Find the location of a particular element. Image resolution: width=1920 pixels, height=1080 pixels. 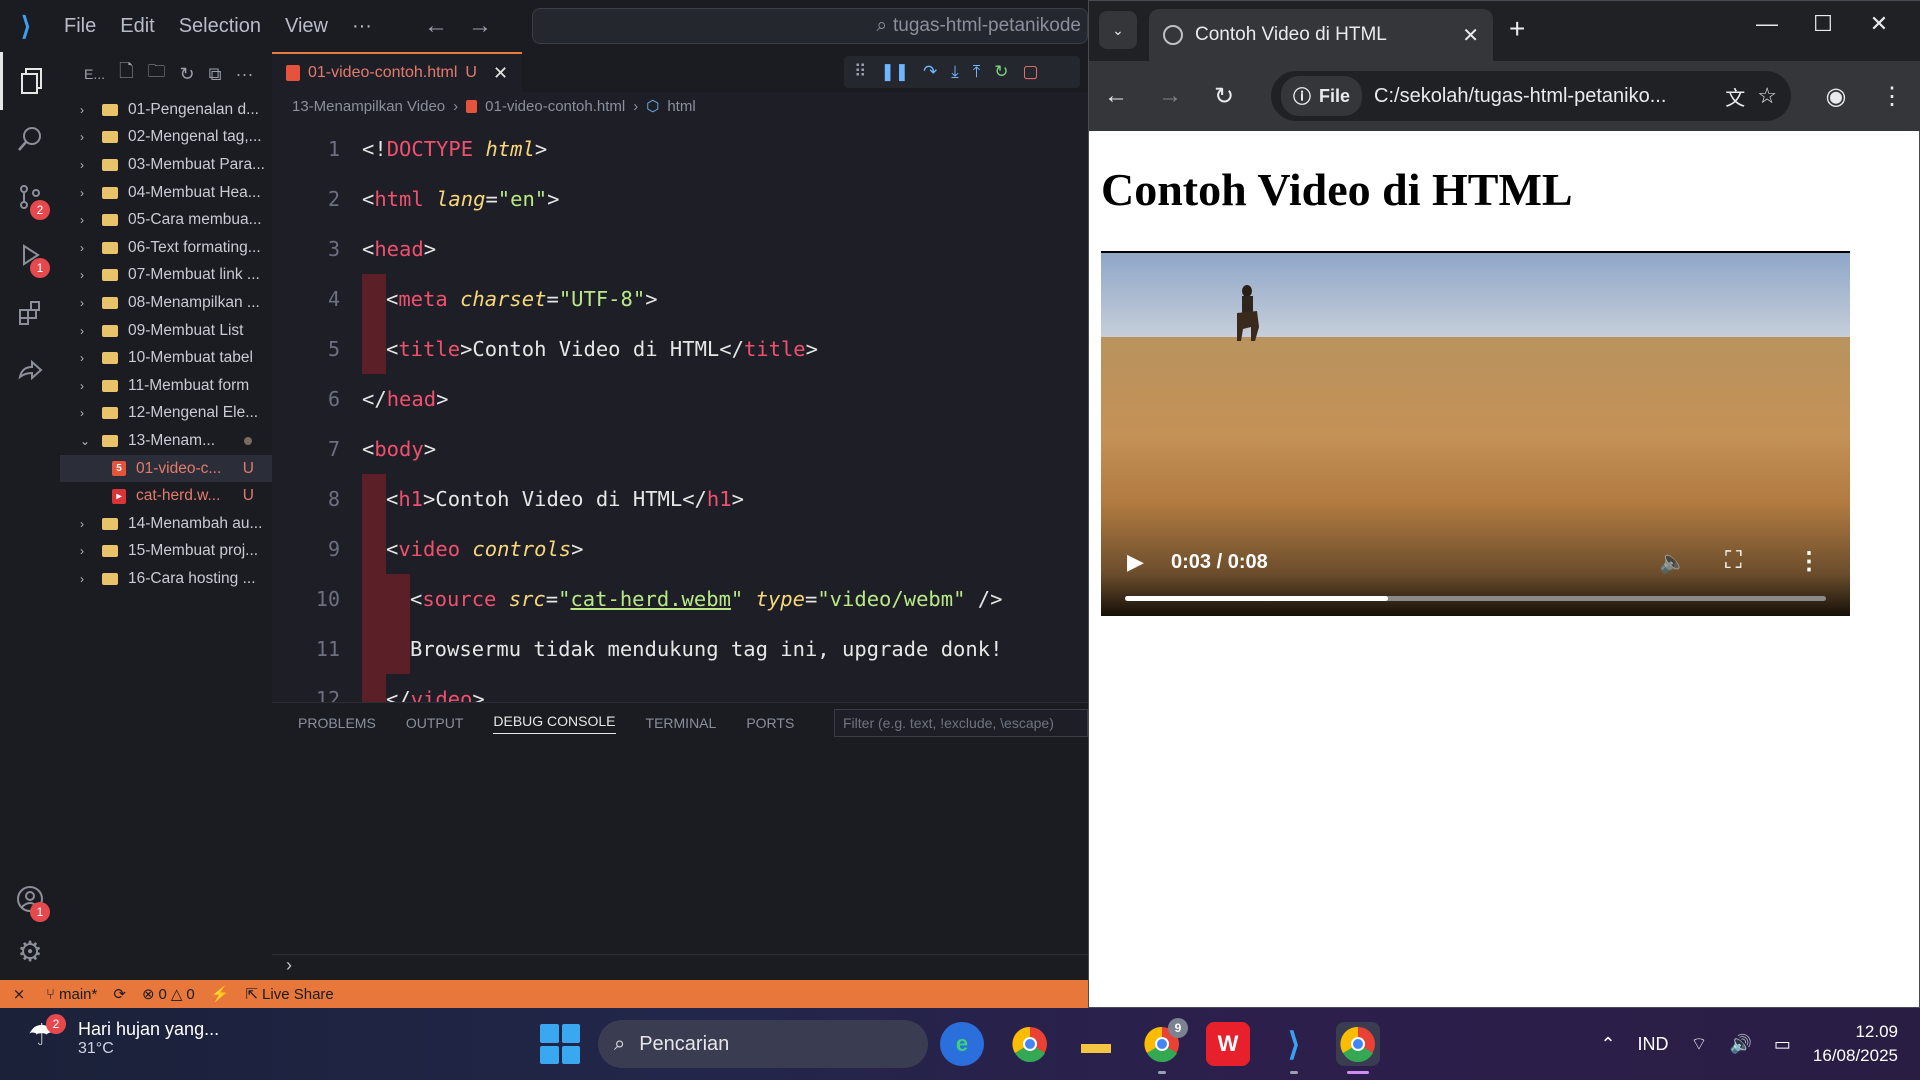

maximize-icon: ☐ is located at coordinates (1823, 24).